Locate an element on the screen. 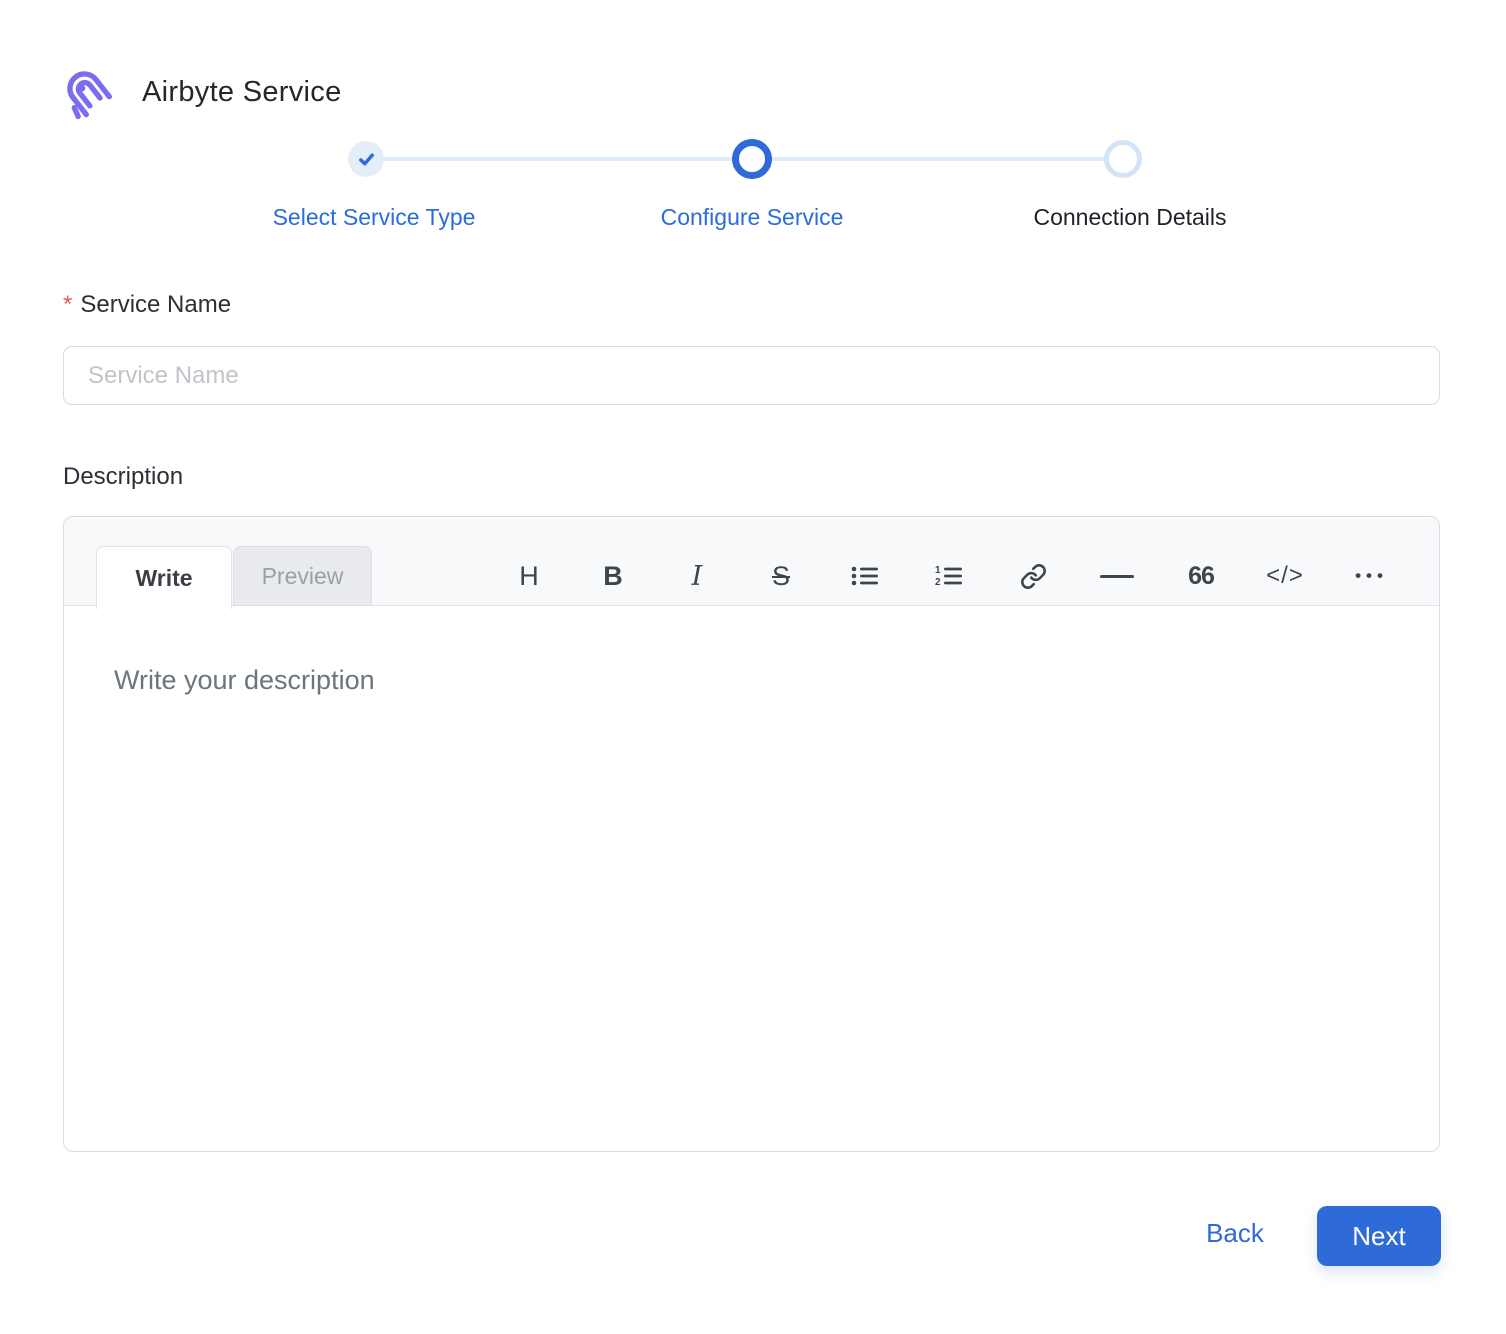  numbered-list-icon: 1 2 is located at coordinates (949, 576).